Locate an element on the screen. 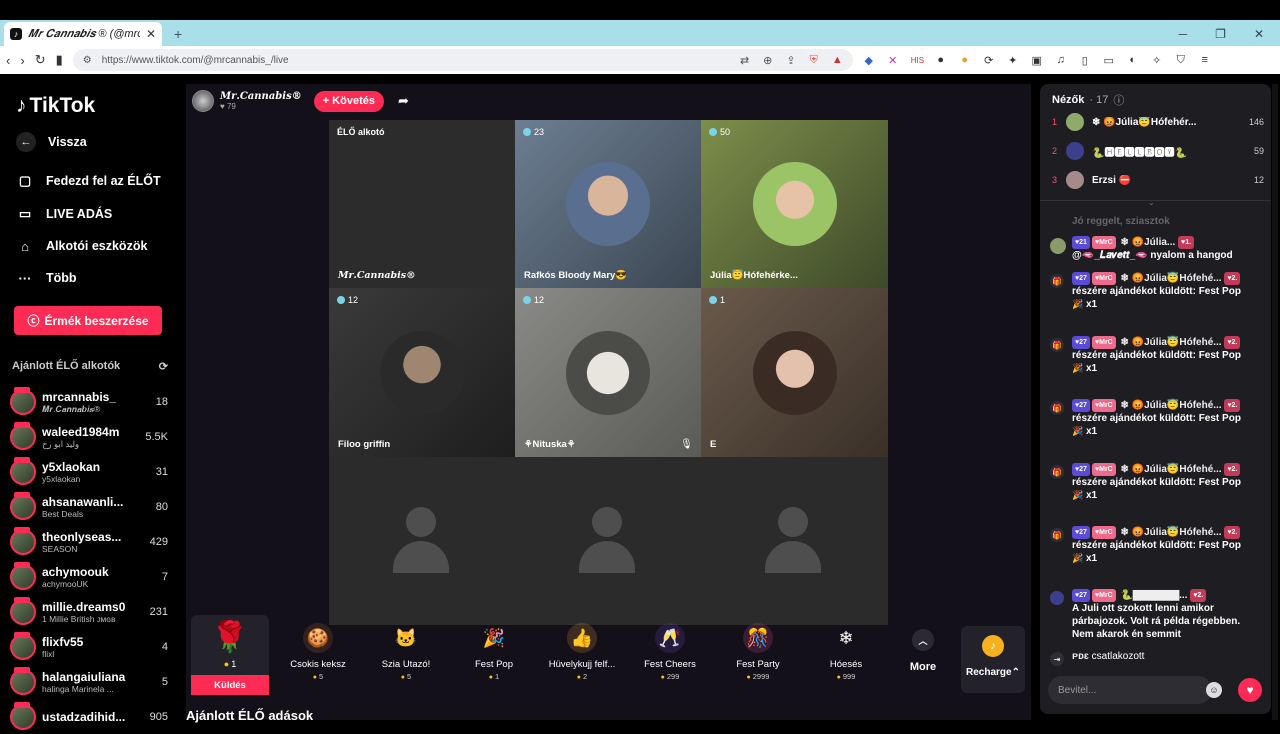  creator-viewers: 7 is located at coordinates (164, 577).